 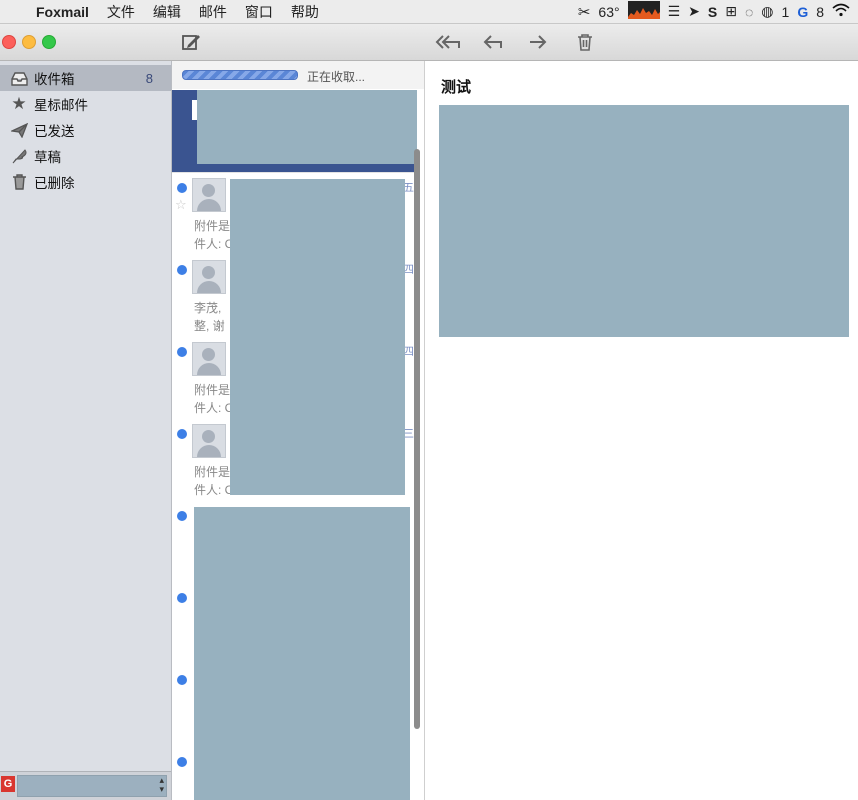 What do you see at coordinates (305, 12) in the screenshot?
I see `menu-help: 帮助` at bounding box center [305, 12].